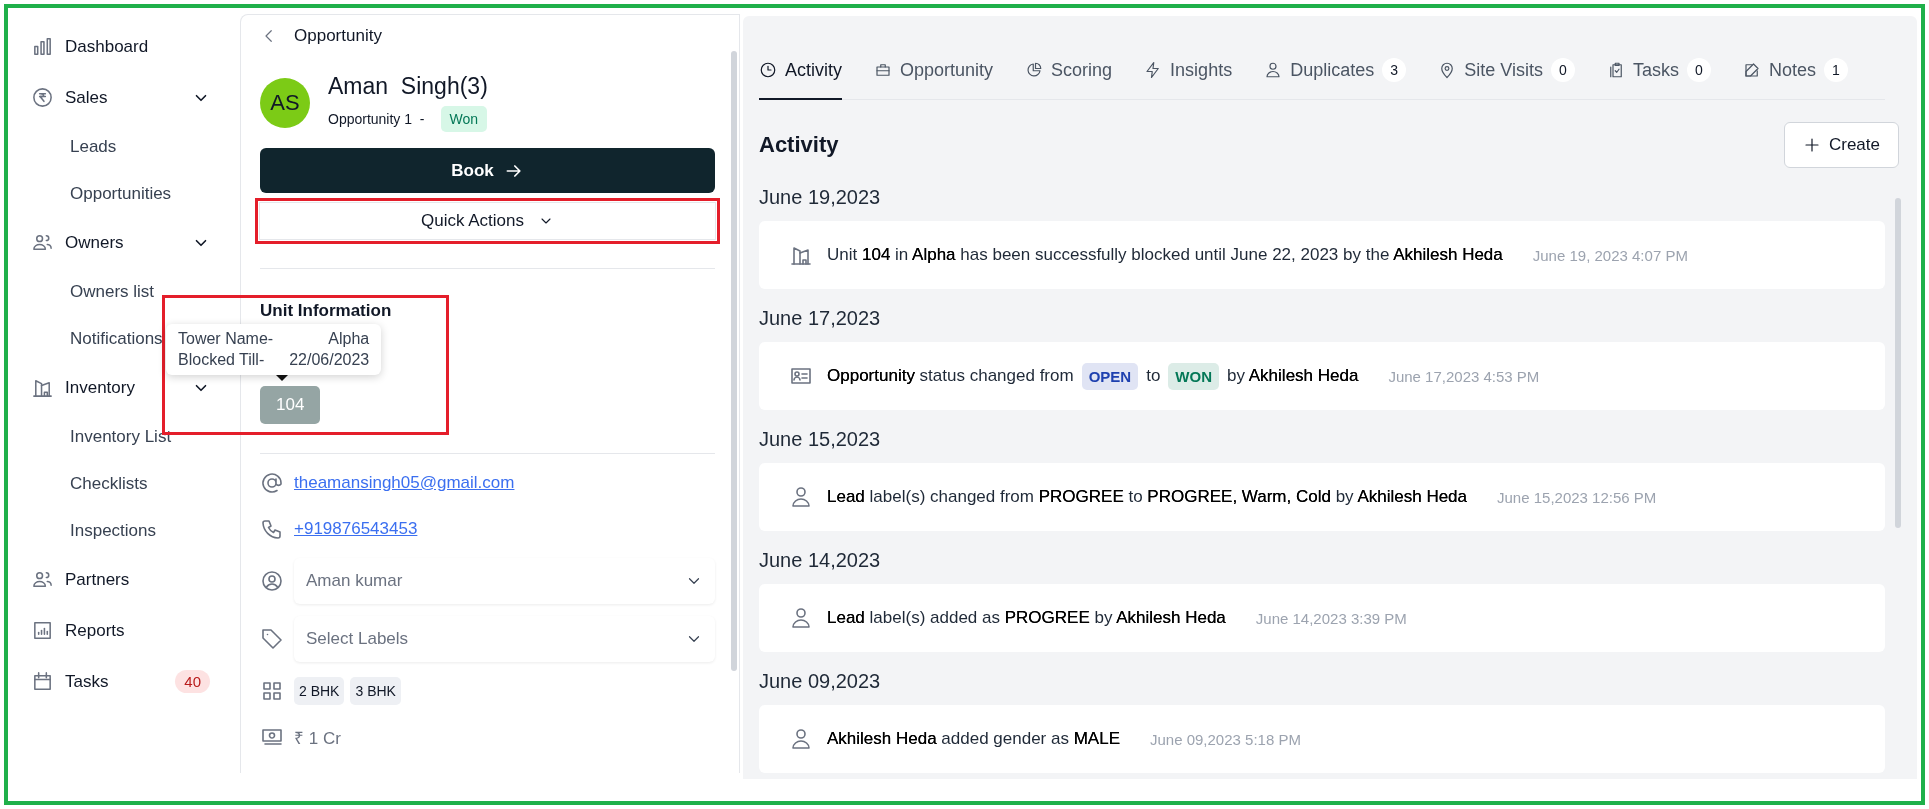 The width and height of the screenshot is (1929, 809). What do you see at coordinates (1506, 79) in the screenshot?
I see `tab: Site Visits 0` at bounding box center [1506, 79].